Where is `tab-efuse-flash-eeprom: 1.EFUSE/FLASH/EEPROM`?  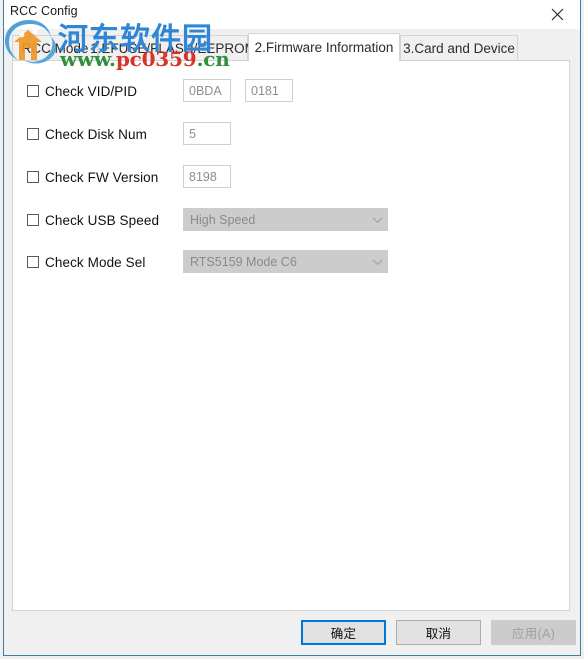
tab-efuse-flash-eeprom: 1.EFUSE/FLASH/EEPROM is located at coordinates (173, 48).